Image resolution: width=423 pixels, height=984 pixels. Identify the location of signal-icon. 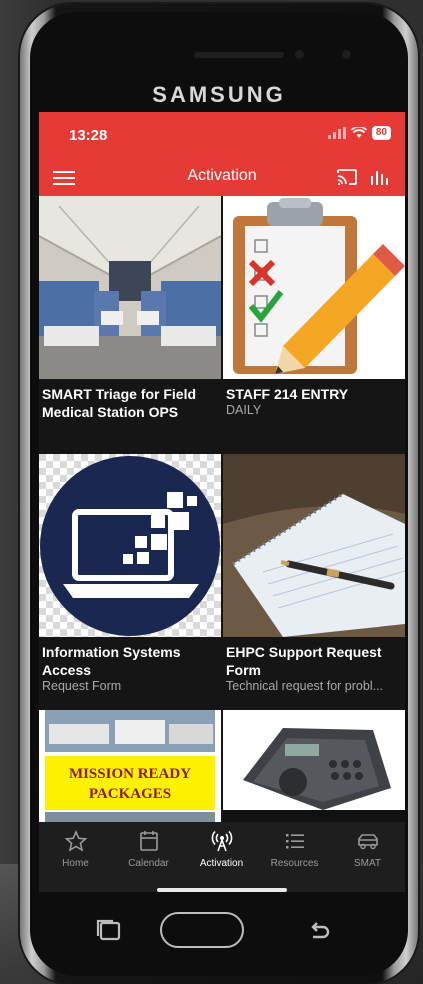
(336, 133).